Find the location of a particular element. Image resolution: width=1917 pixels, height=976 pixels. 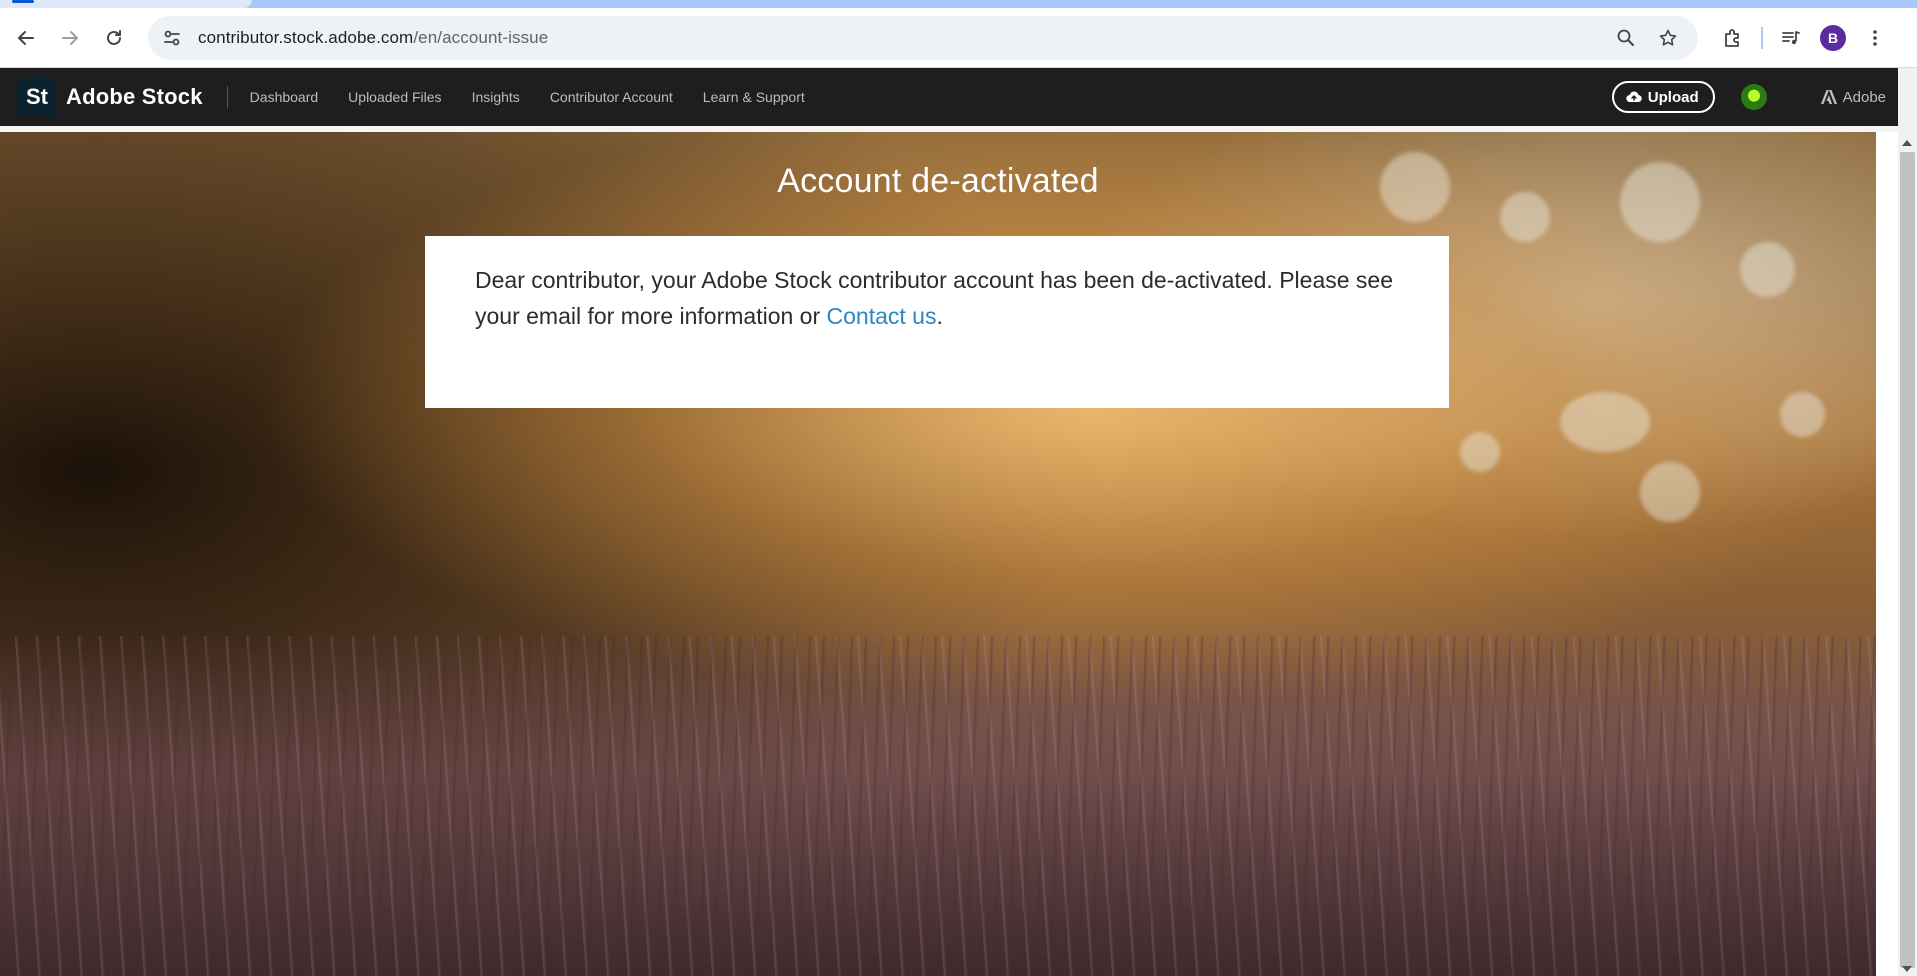

forward-button is located at coordinates (70, 38).